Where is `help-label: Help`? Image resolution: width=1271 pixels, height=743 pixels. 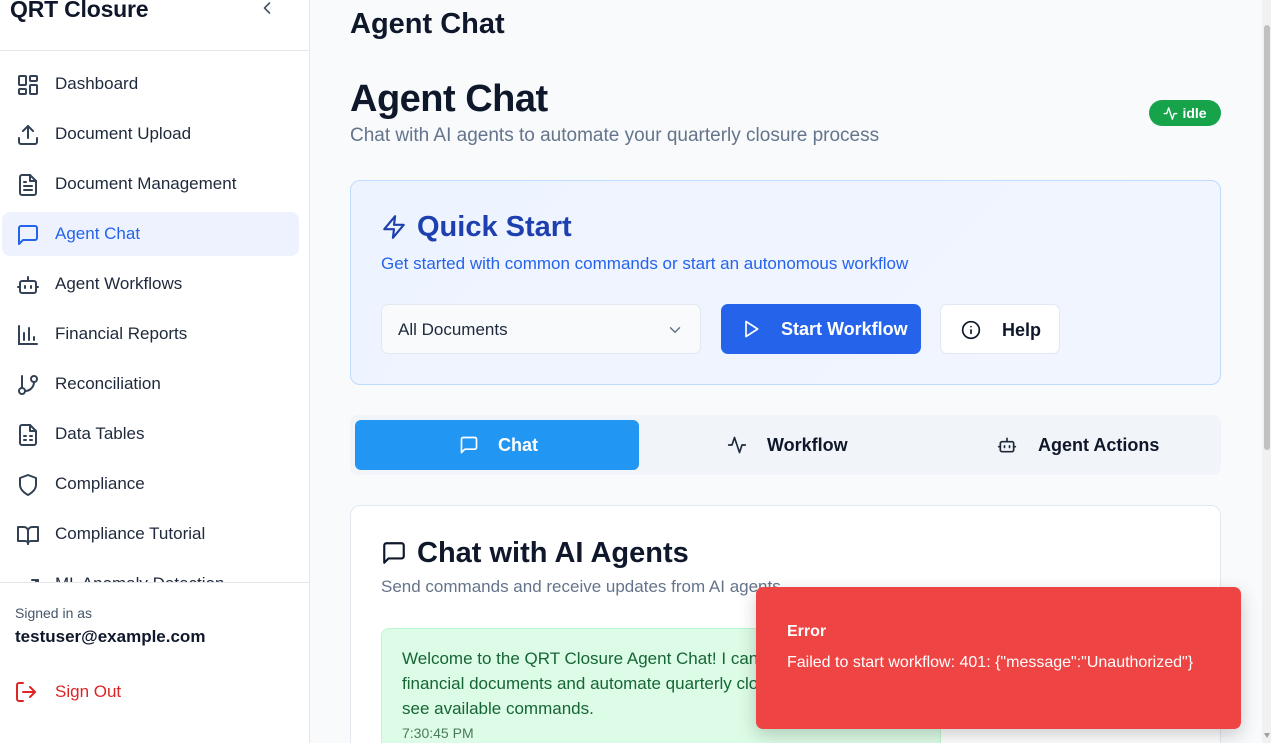 help-label: Help is located at coordinates (1022, 330).